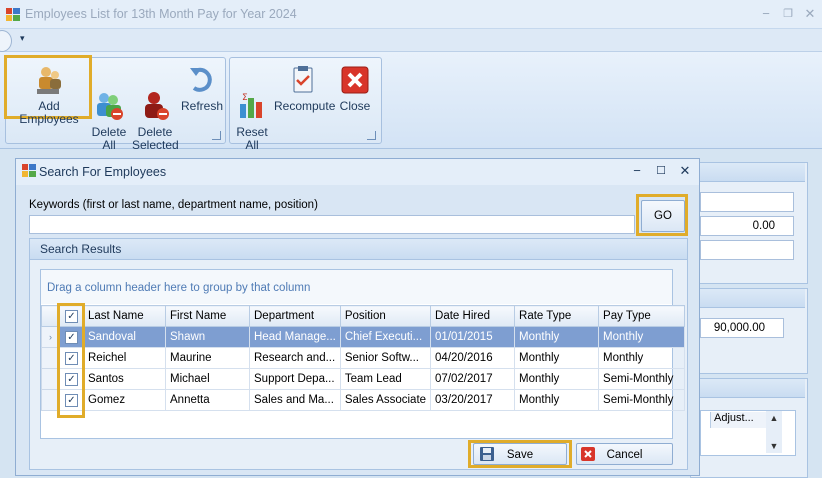 This screenshot has height=478, width=822. What do you see at coordinates (305, 106) in the screenshot?
I see `recompute-label: Recompute` at bounding box center [305, 106].